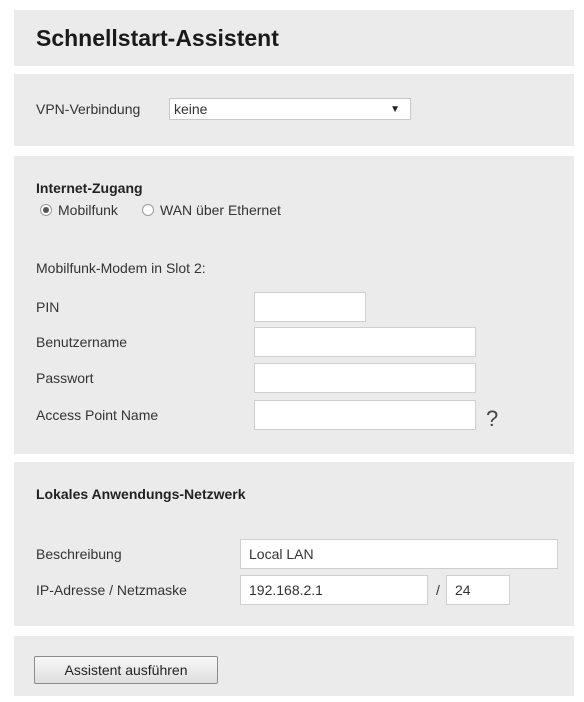  Describe the element at coordinates (290, 109) in the screenshot. I see `vpn-select: keine ▼` at that location.